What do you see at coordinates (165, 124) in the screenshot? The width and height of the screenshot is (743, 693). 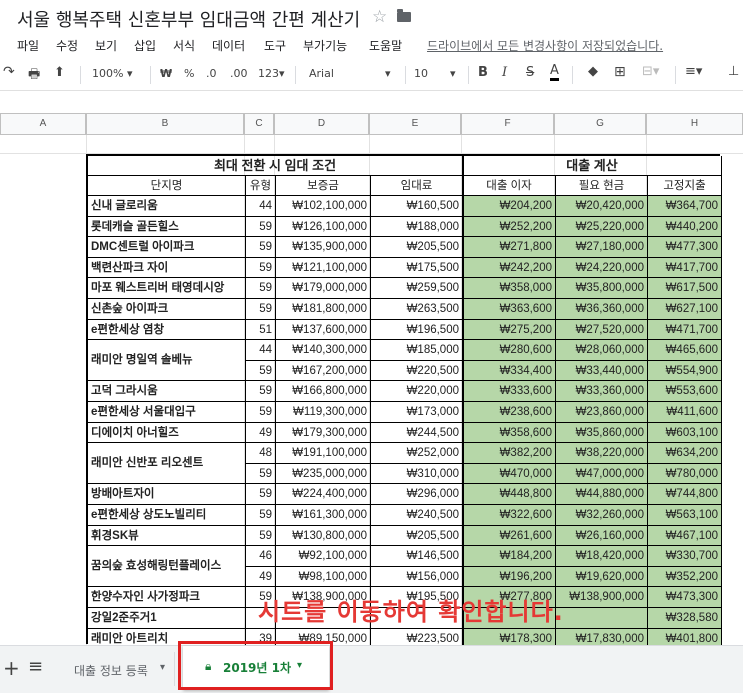 I see `column-header-B: B` at bounding box center [165, 124].